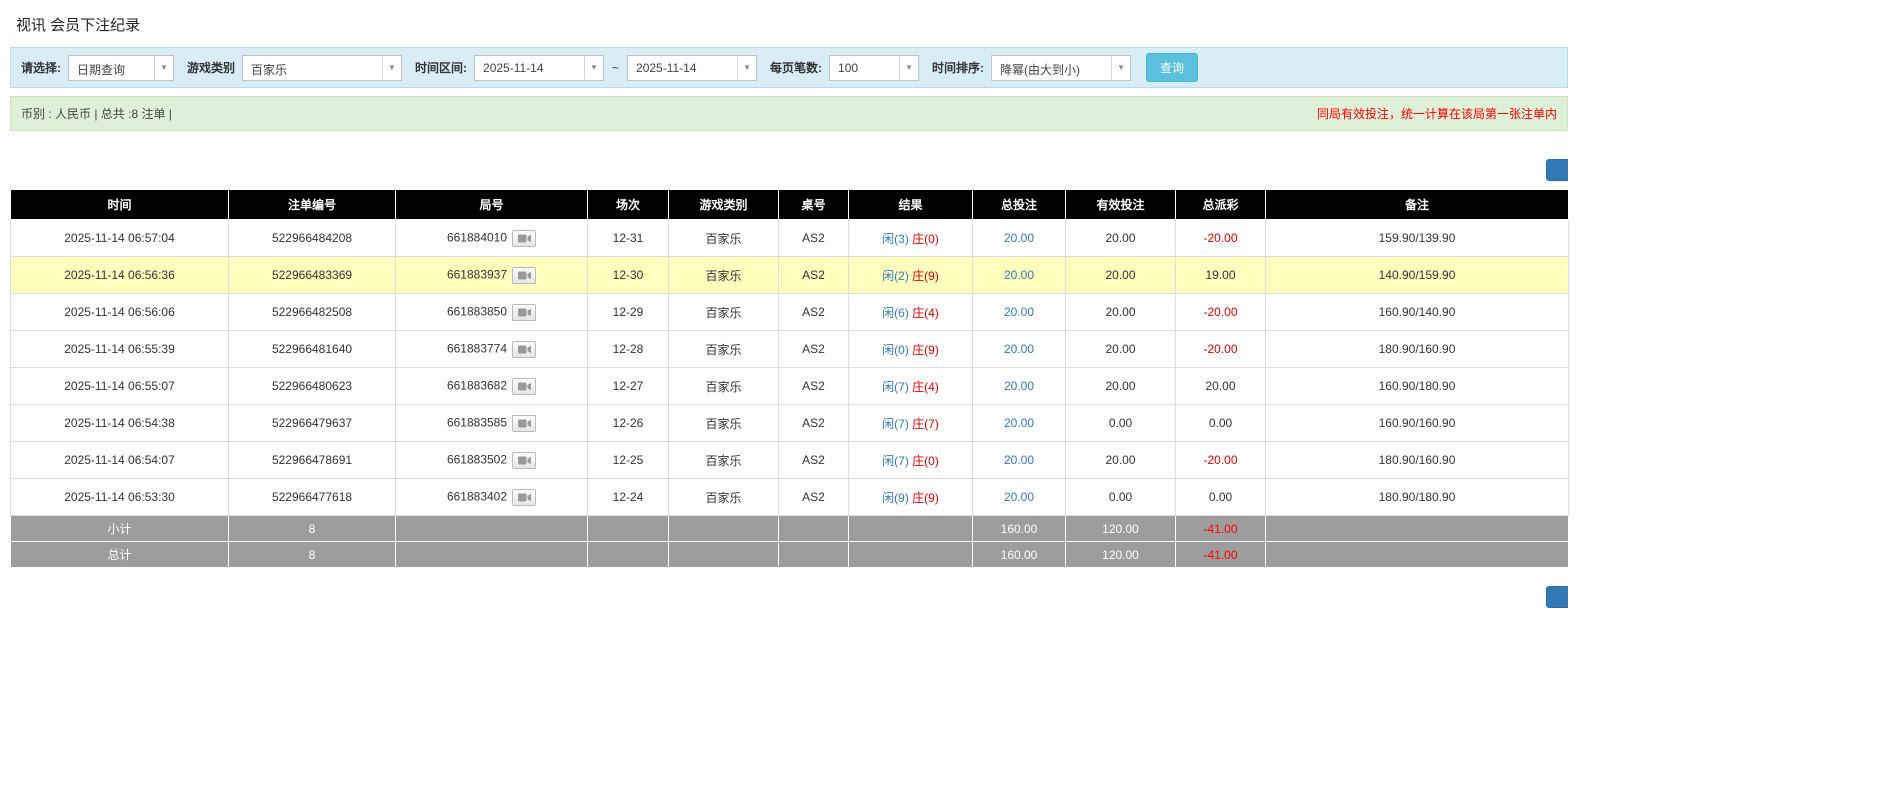 The image size is (1893, 786). What do you see at coordinates (1220, 528) in the screenshot?
I see `summary-payout: -41.00` at bounding box center [1220, 528].